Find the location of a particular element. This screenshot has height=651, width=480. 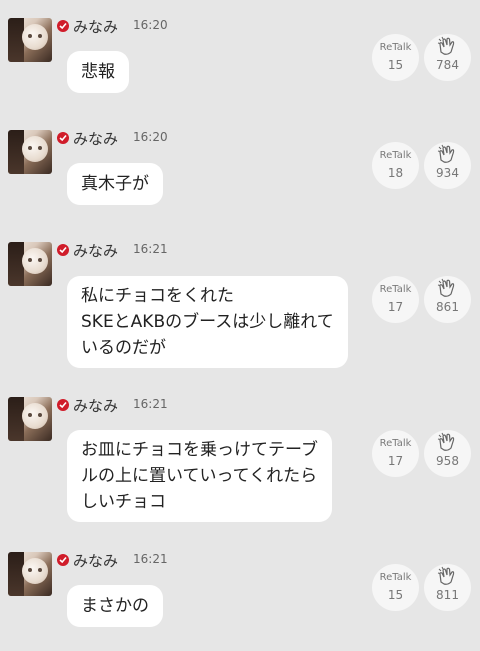

clap-count: 861 is located at coordinates (447, 307).